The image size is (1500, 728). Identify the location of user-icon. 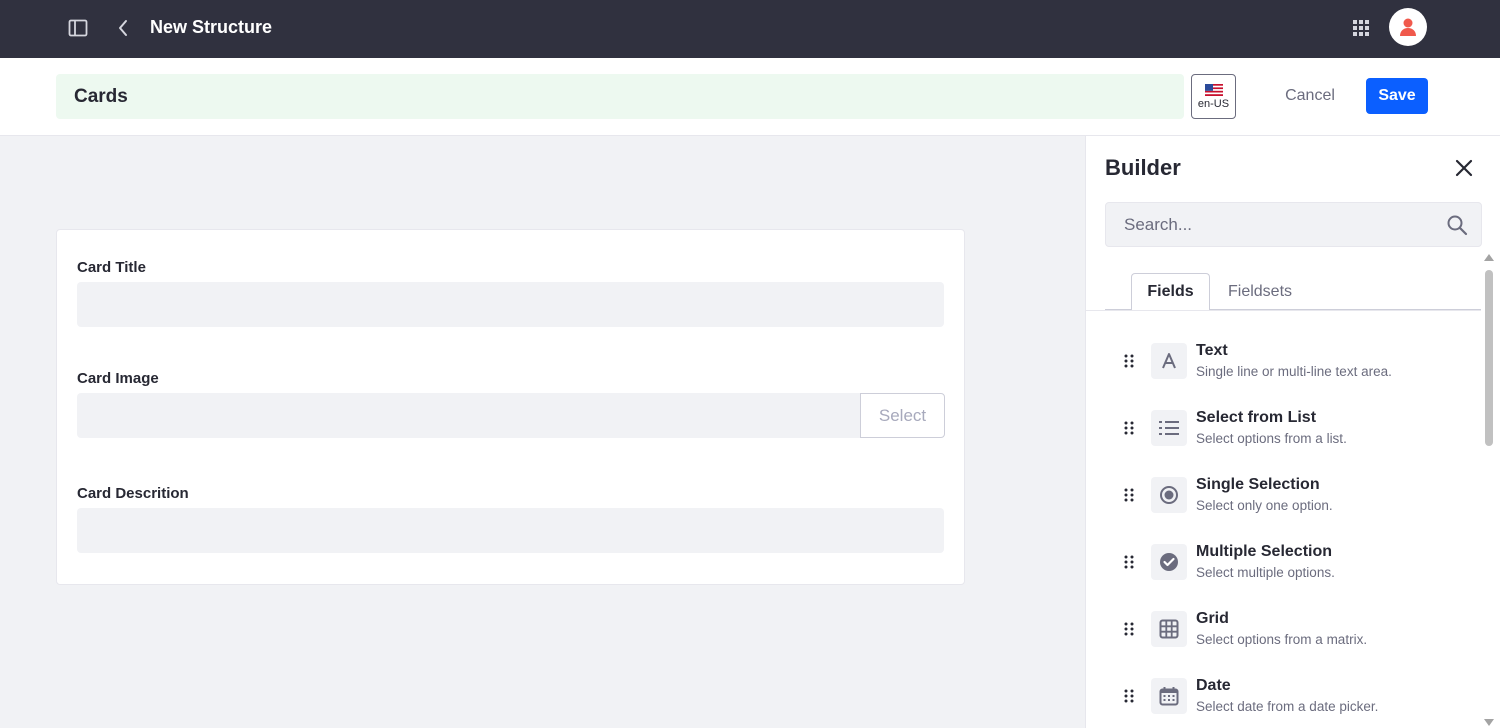
(1408, 27).